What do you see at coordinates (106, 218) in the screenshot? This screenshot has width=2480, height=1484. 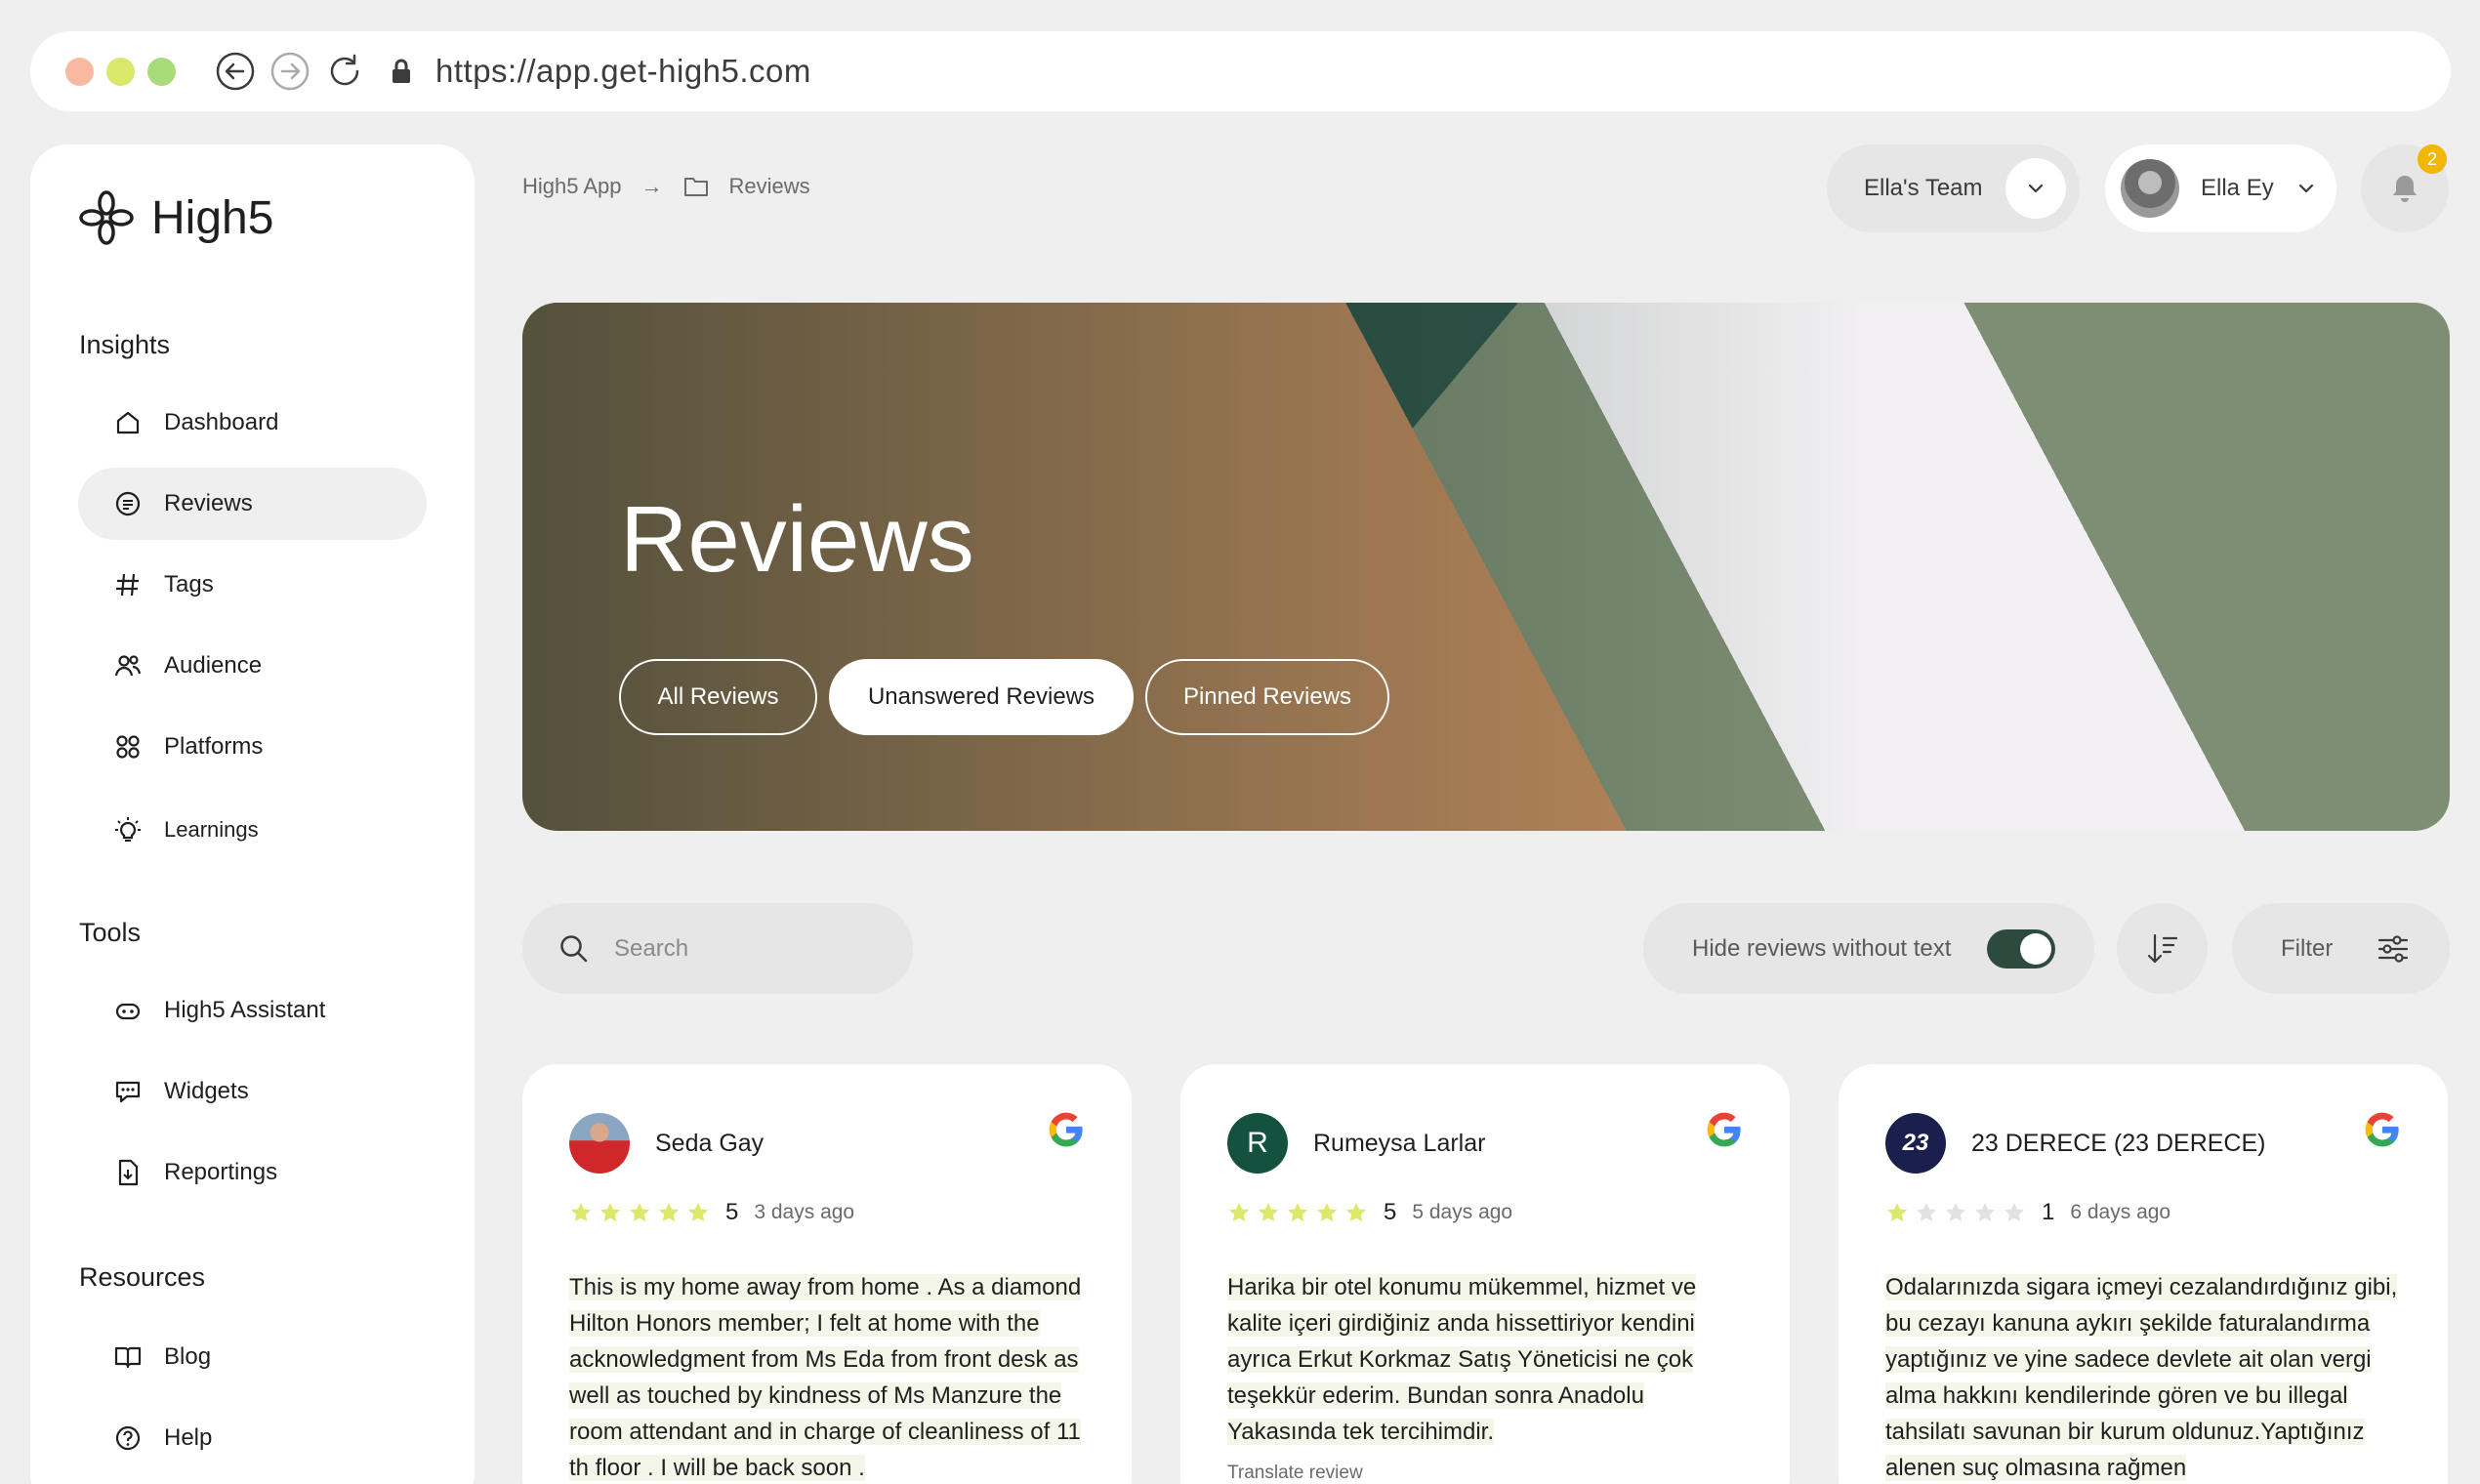 I see `high5-flower-icon` at bounding box center [106, 218].